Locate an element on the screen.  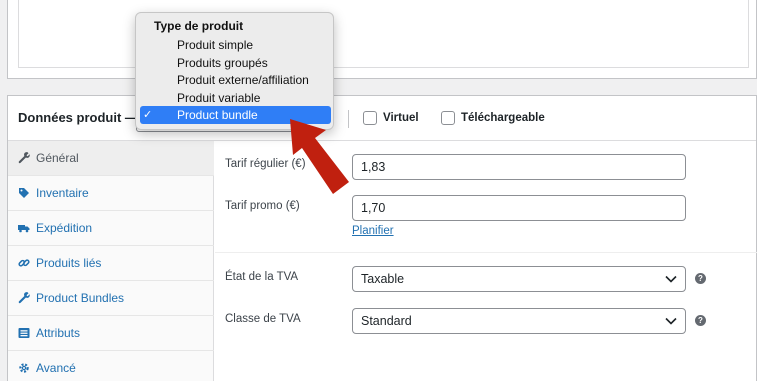
link-icon is located at coordinates (24, 263).